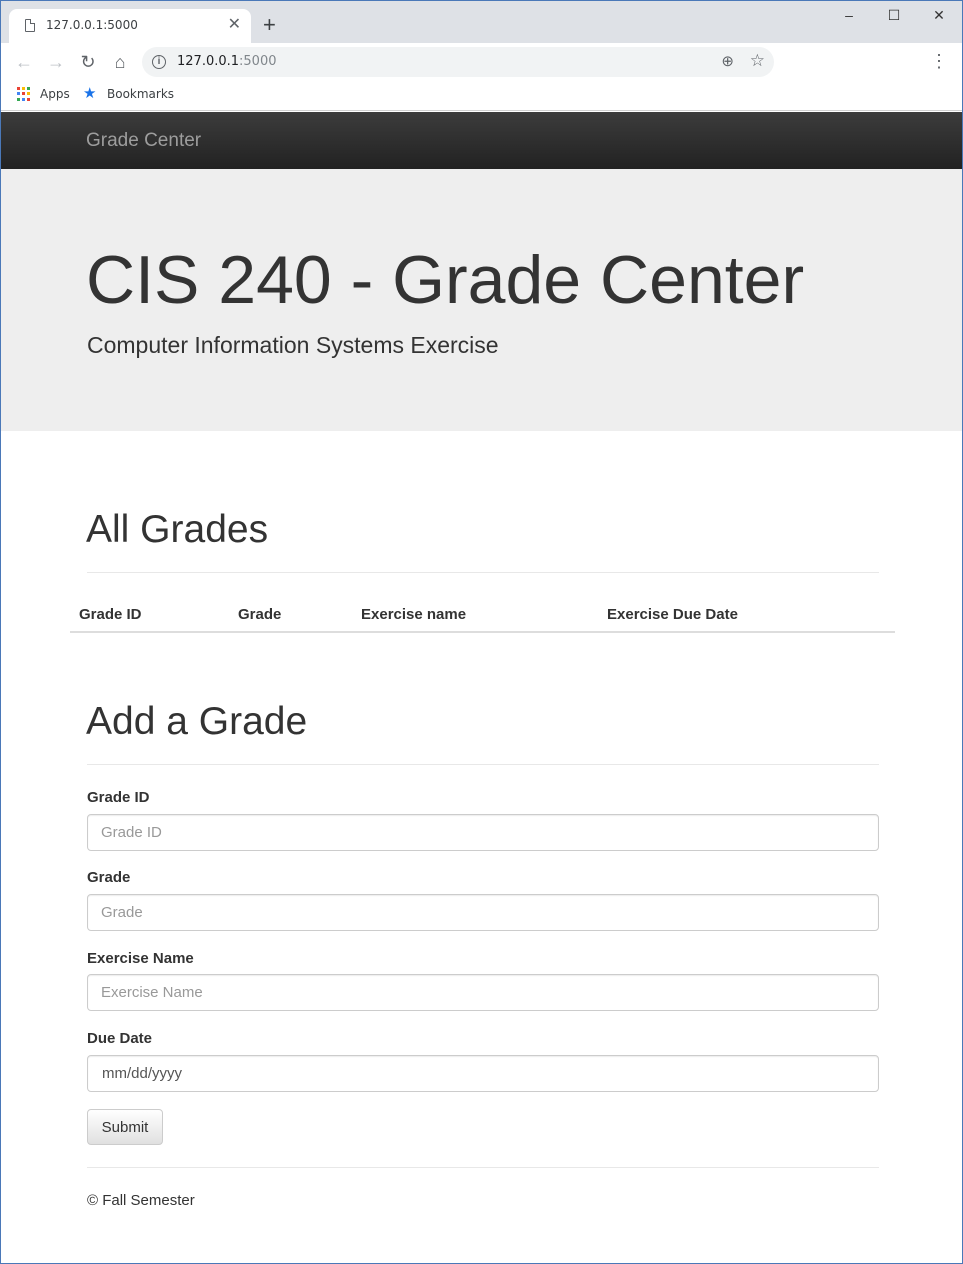 This screenshot has width=963, height=1264. I want to click on column-header: Exercise name, so click(475, 615).